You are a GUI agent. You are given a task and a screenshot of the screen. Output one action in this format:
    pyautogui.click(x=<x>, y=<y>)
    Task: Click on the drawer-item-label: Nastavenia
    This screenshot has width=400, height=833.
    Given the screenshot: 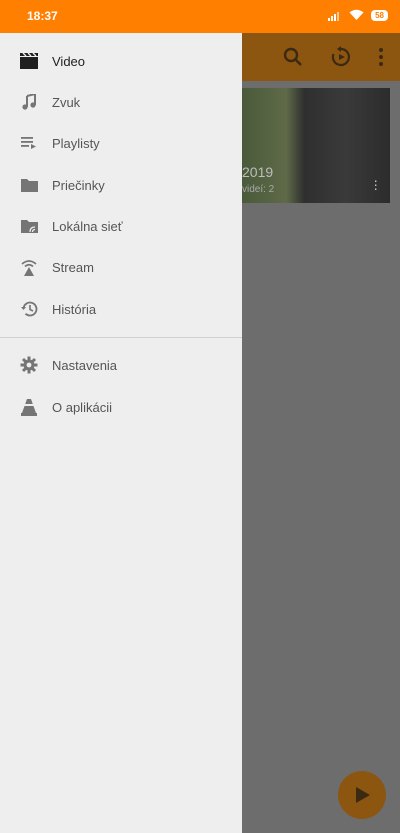 What is the action you would take?
    pyautogui.click(x=85, y=365)
    